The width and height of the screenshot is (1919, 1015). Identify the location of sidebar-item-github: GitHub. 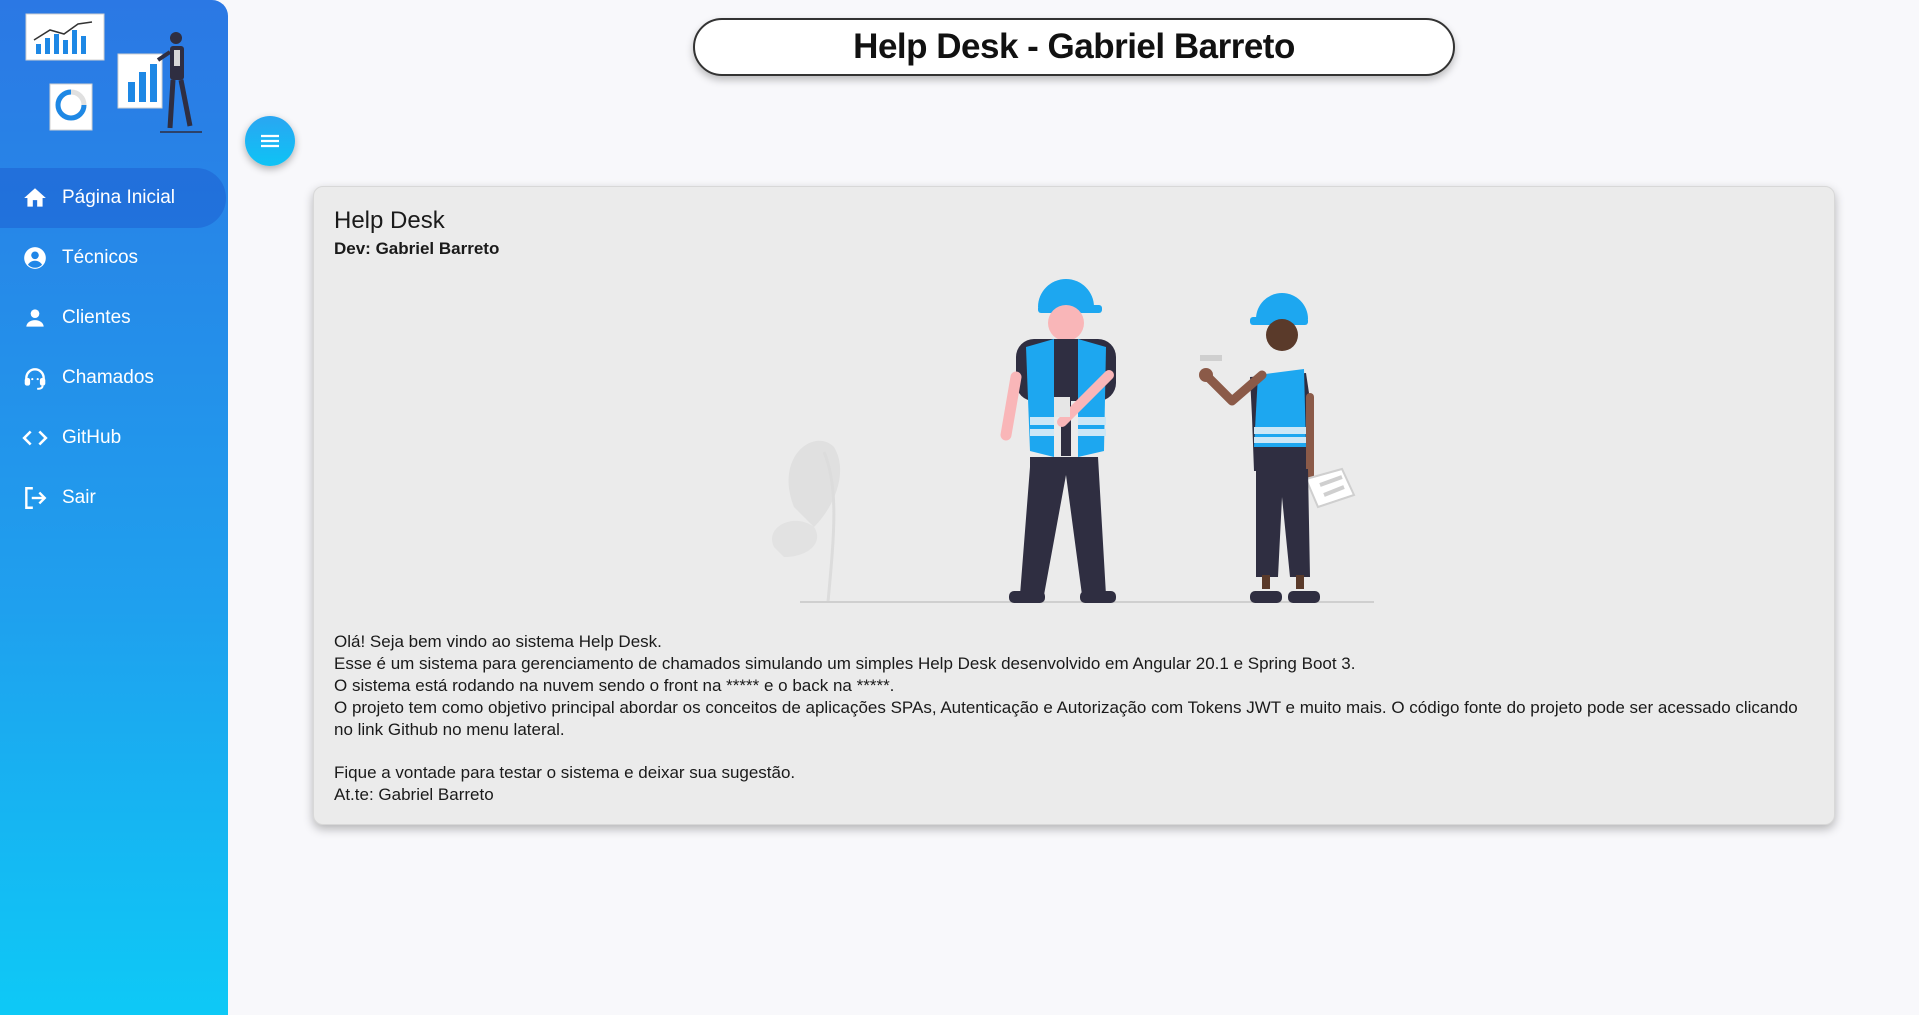
(113, 438).